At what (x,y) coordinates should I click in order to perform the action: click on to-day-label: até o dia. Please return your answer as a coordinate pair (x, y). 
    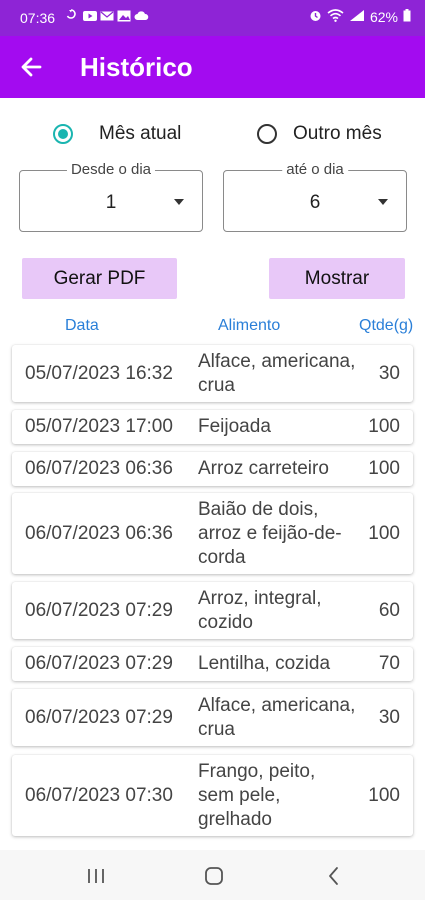
    Looking at the image, I should click on (315, 169).